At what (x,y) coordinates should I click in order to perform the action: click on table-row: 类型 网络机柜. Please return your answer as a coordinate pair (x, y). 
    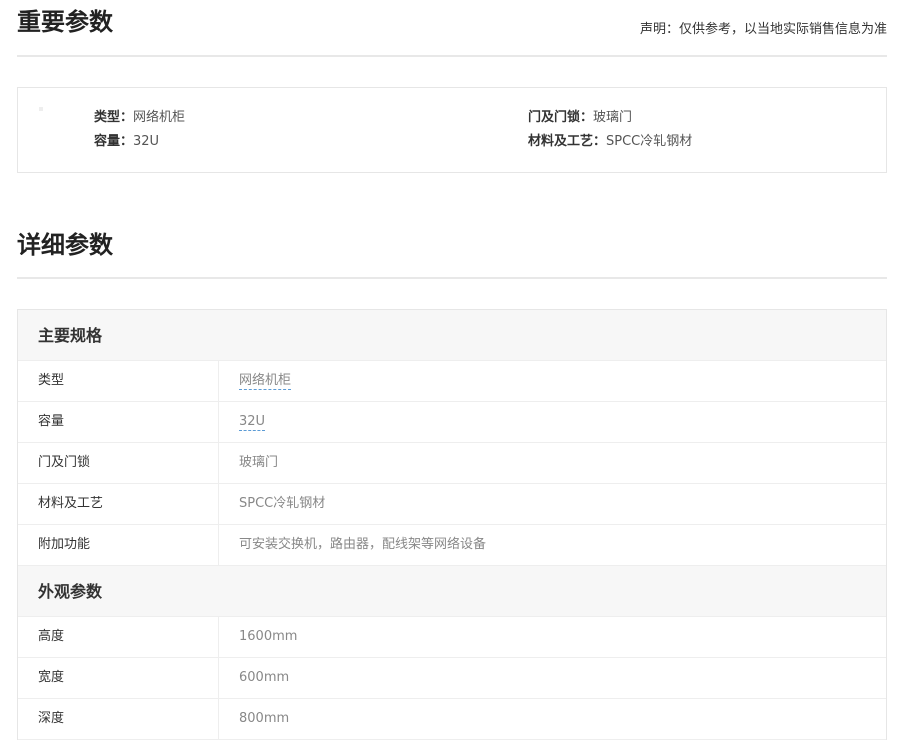
    Looking at the image, I should click on (452, 381).